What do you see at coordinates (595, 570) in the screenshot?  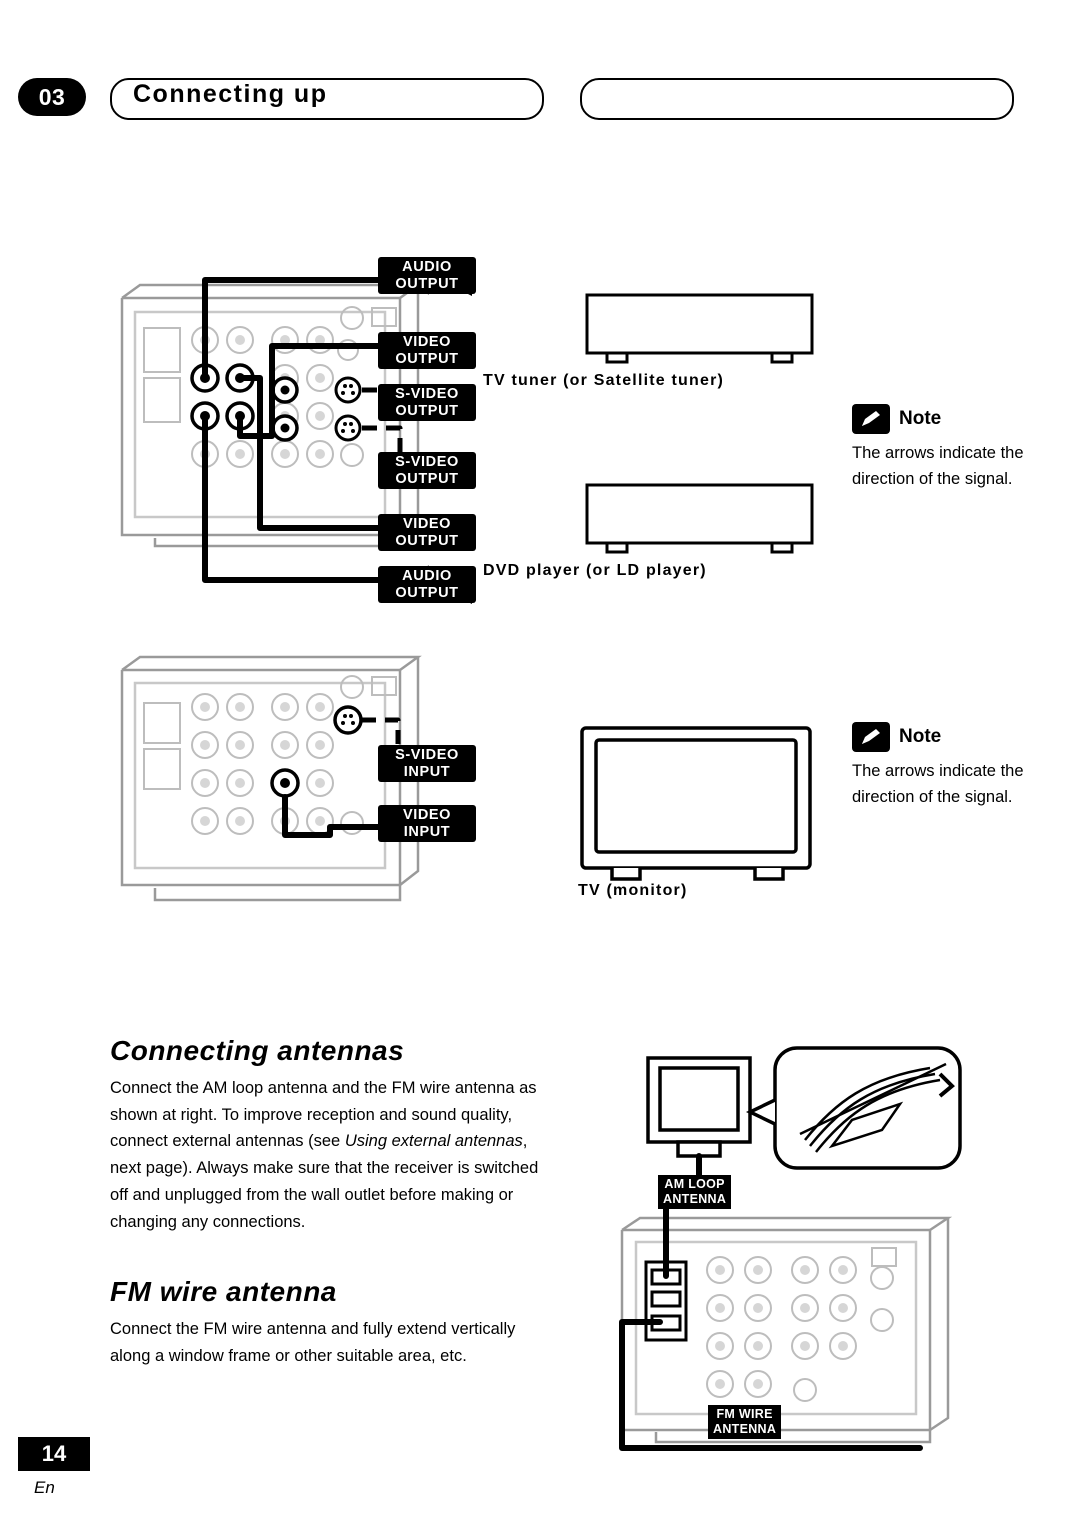 I see `device-label-dvd-player: DVD player (or LD player)` at bounding box center [595, 570].